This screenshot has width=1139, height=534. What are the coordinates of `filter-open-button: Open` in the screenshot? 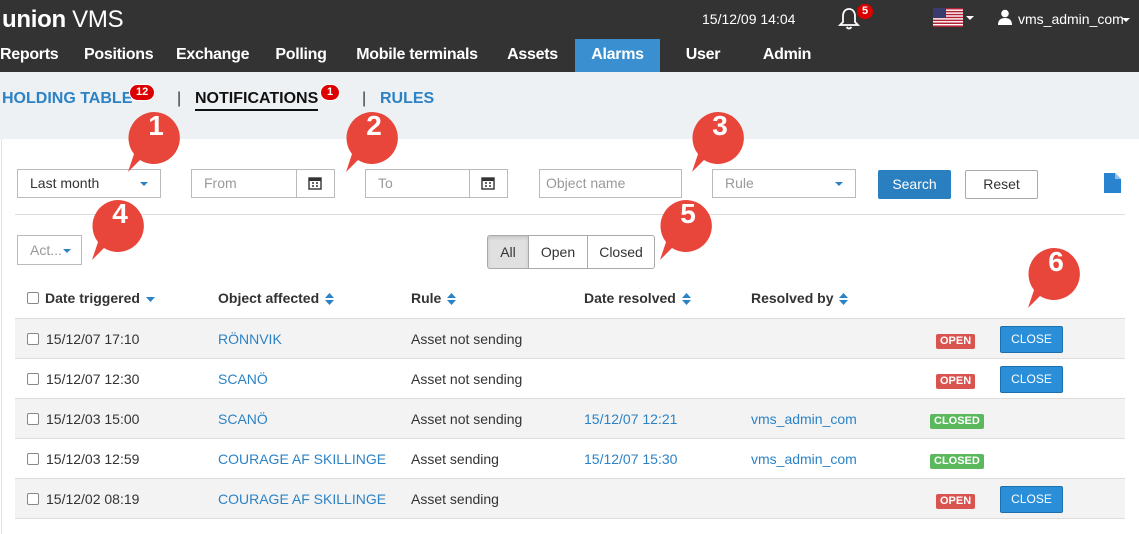 It's located at (558, 252).